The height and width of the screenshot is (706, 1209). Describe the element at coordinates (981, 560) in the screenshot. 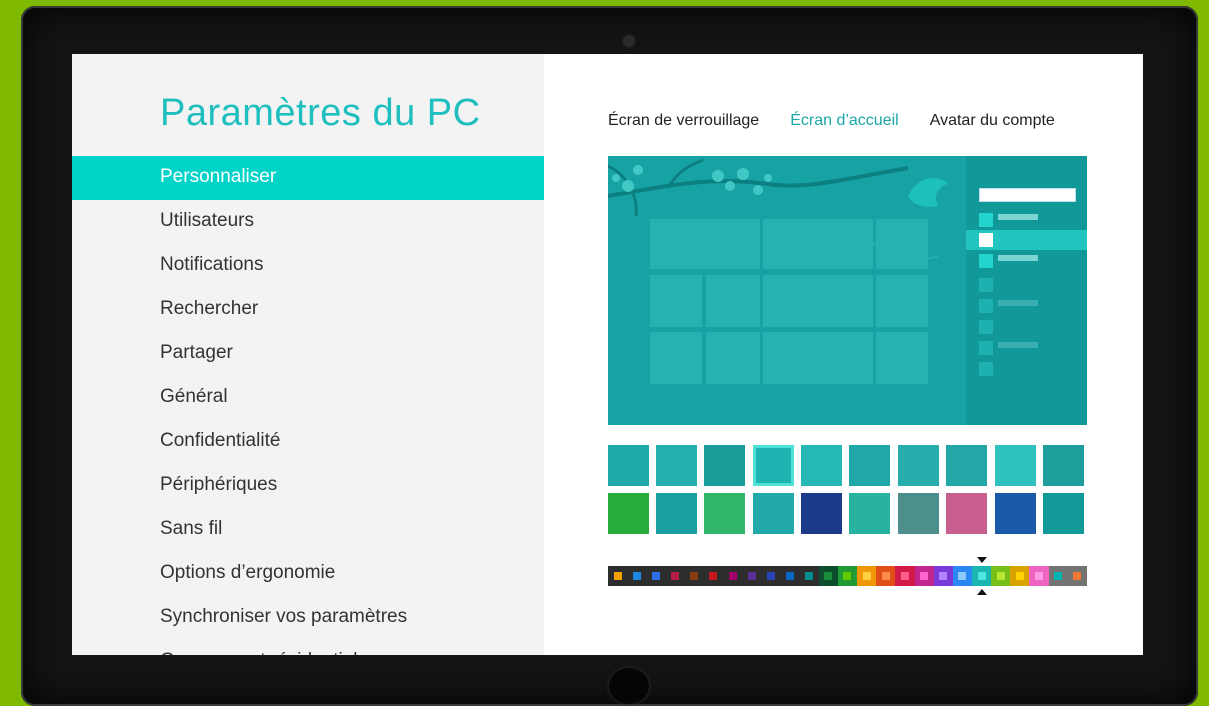

I see `color-marker-top-icon` at that location.